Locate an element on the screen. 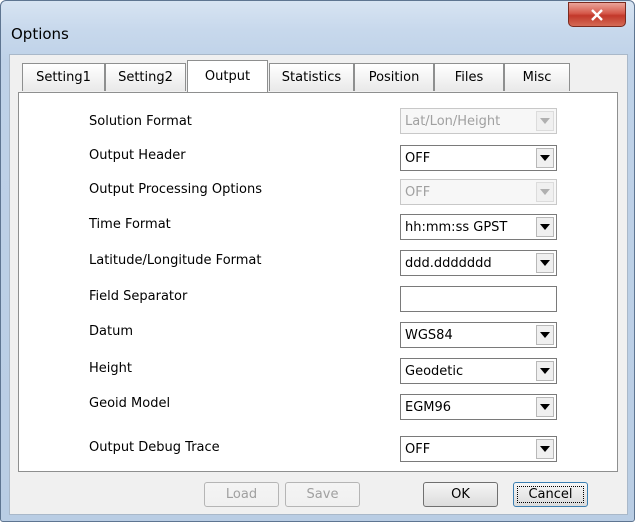 The width and height of the screenshot is (635, 522). tab-label: Output is located at coordinates (227, 76).